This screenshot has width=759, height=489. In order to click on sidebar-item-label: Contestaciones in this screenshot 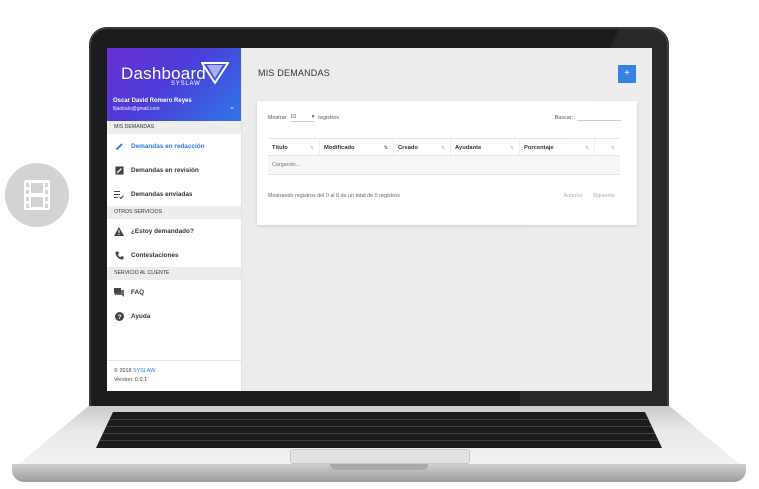, I will do `click(155, 255)`.